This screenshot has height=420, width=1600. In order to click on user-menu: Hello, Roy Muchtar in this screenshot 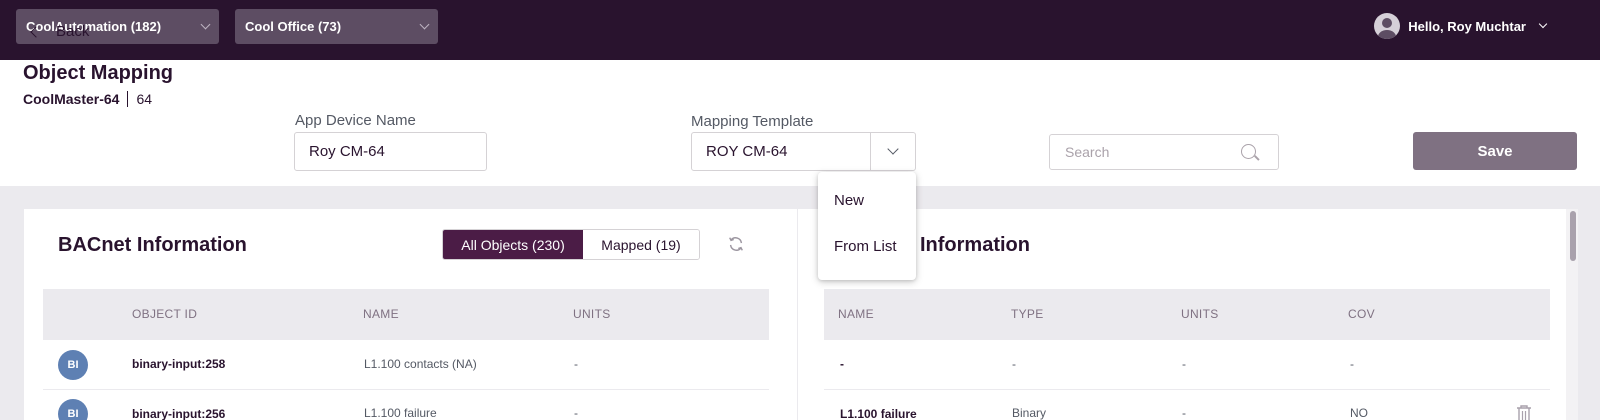, I will do `click(1461, 26)`.